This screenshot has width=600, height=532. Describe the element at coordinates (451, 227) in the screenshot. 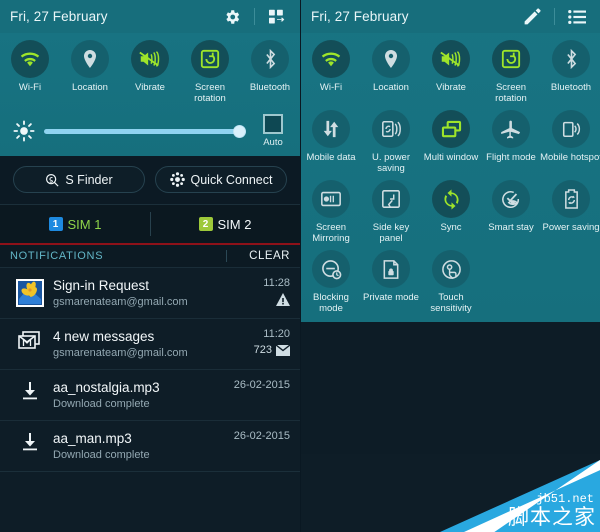

I see `toggle-label: Sync` at that location.